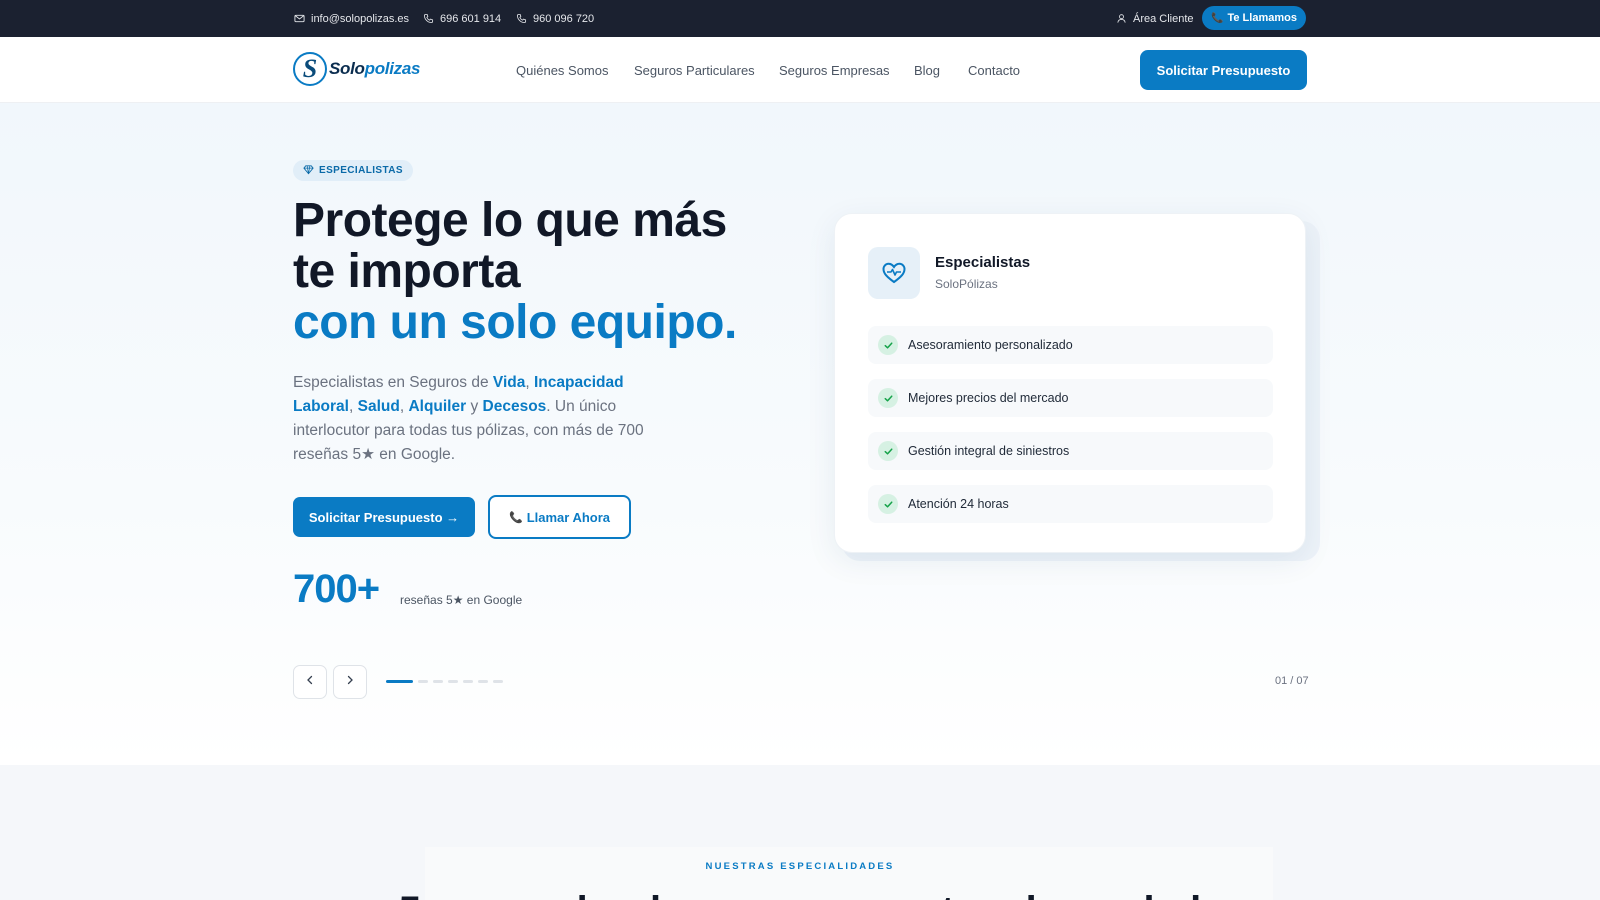 This screenshot has height=900, width=1600. Describe the element at coordinates (474, 406) in the screenshot. I see `lead-text: y` at that location.